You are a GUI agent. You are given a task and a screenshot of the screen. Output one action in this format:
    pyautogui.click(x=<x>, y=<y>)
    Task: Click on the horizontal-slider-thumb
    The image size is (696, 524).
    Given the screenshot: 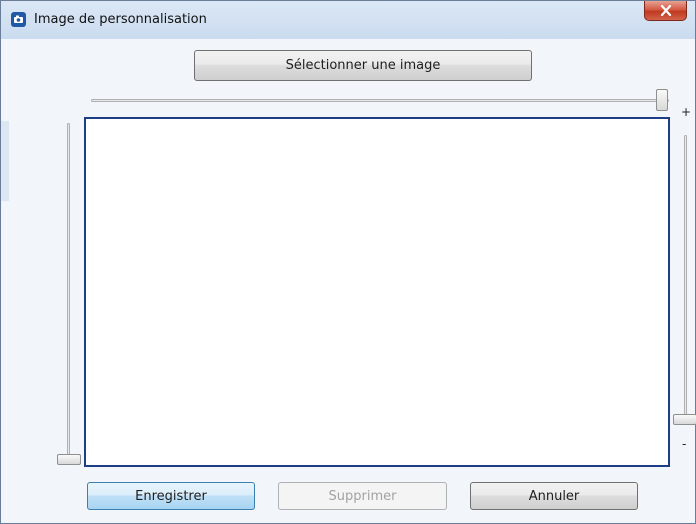 What is the action you would take?
    pyautogui.click(x=662, y=100)
    